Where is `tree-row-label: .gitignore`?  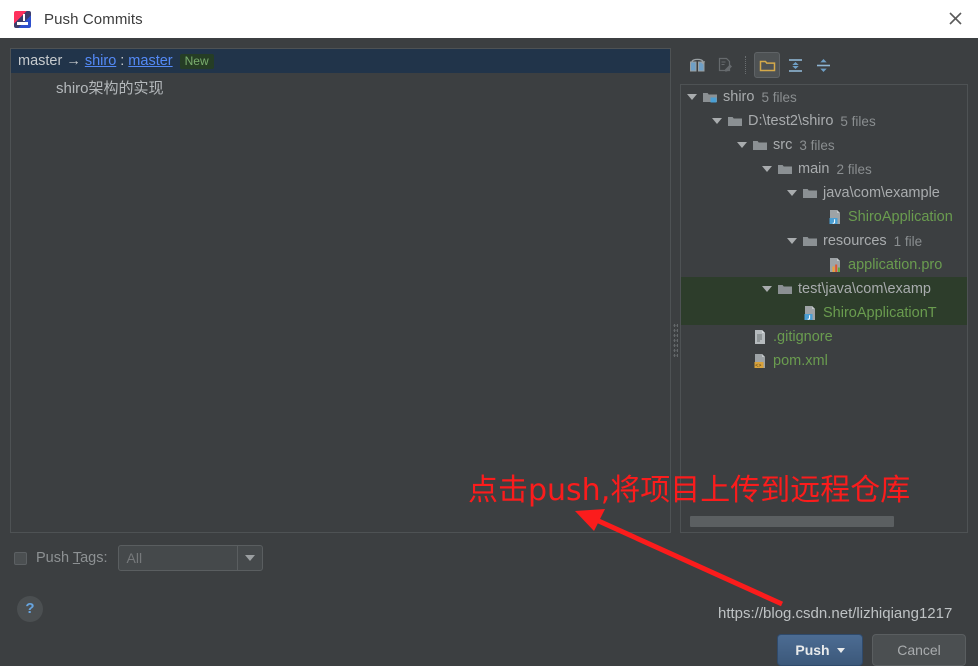 tree-row-label: .gitignore is located at coordinates (803, 337).